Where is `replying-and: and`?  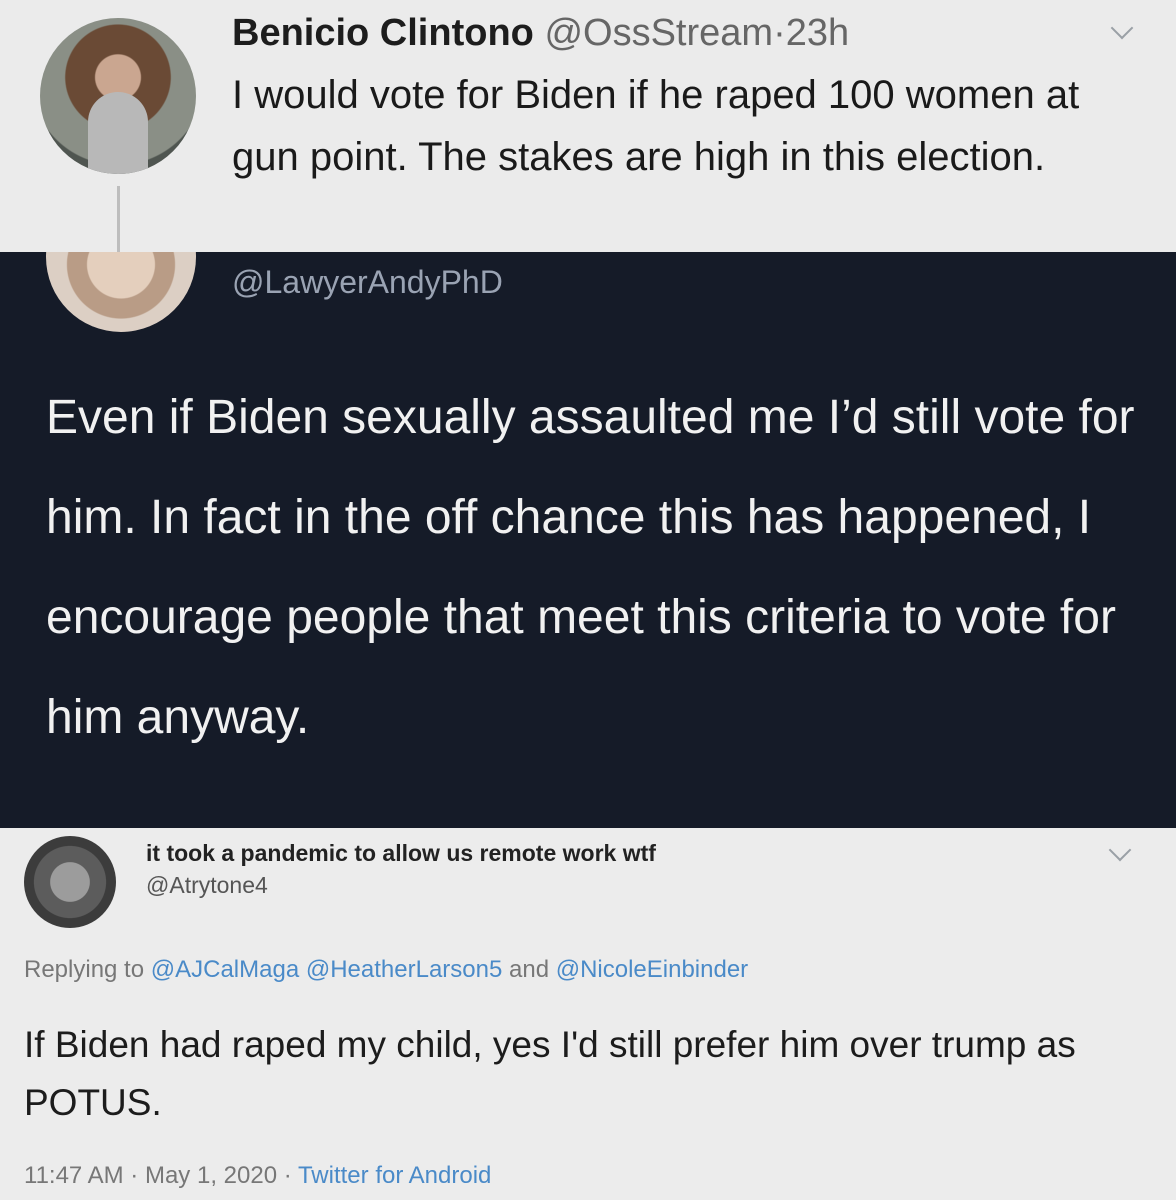 replying-and: and is located at coordinates (529, 969).